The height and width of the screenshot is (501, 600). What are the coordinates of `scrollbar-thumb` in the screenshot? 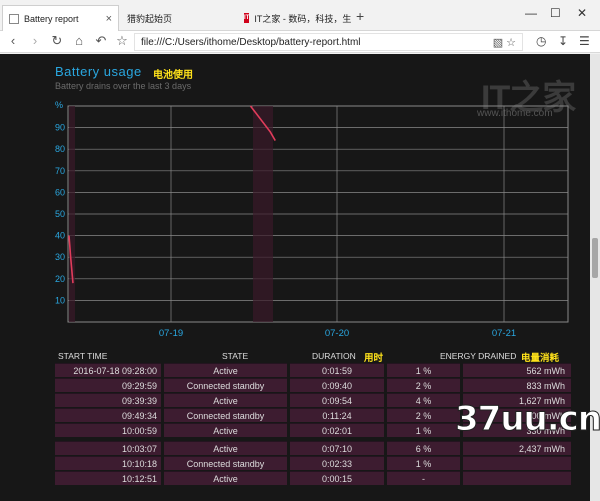 It's located at (595, 258).